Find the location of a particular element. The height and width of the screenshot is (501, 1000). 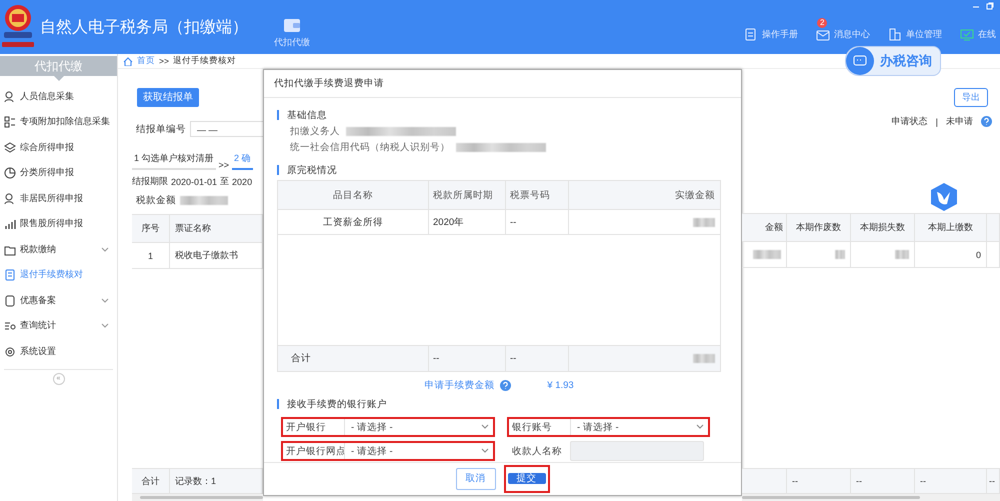

step-tab: 2 确 is located at coordinates (242, 161).